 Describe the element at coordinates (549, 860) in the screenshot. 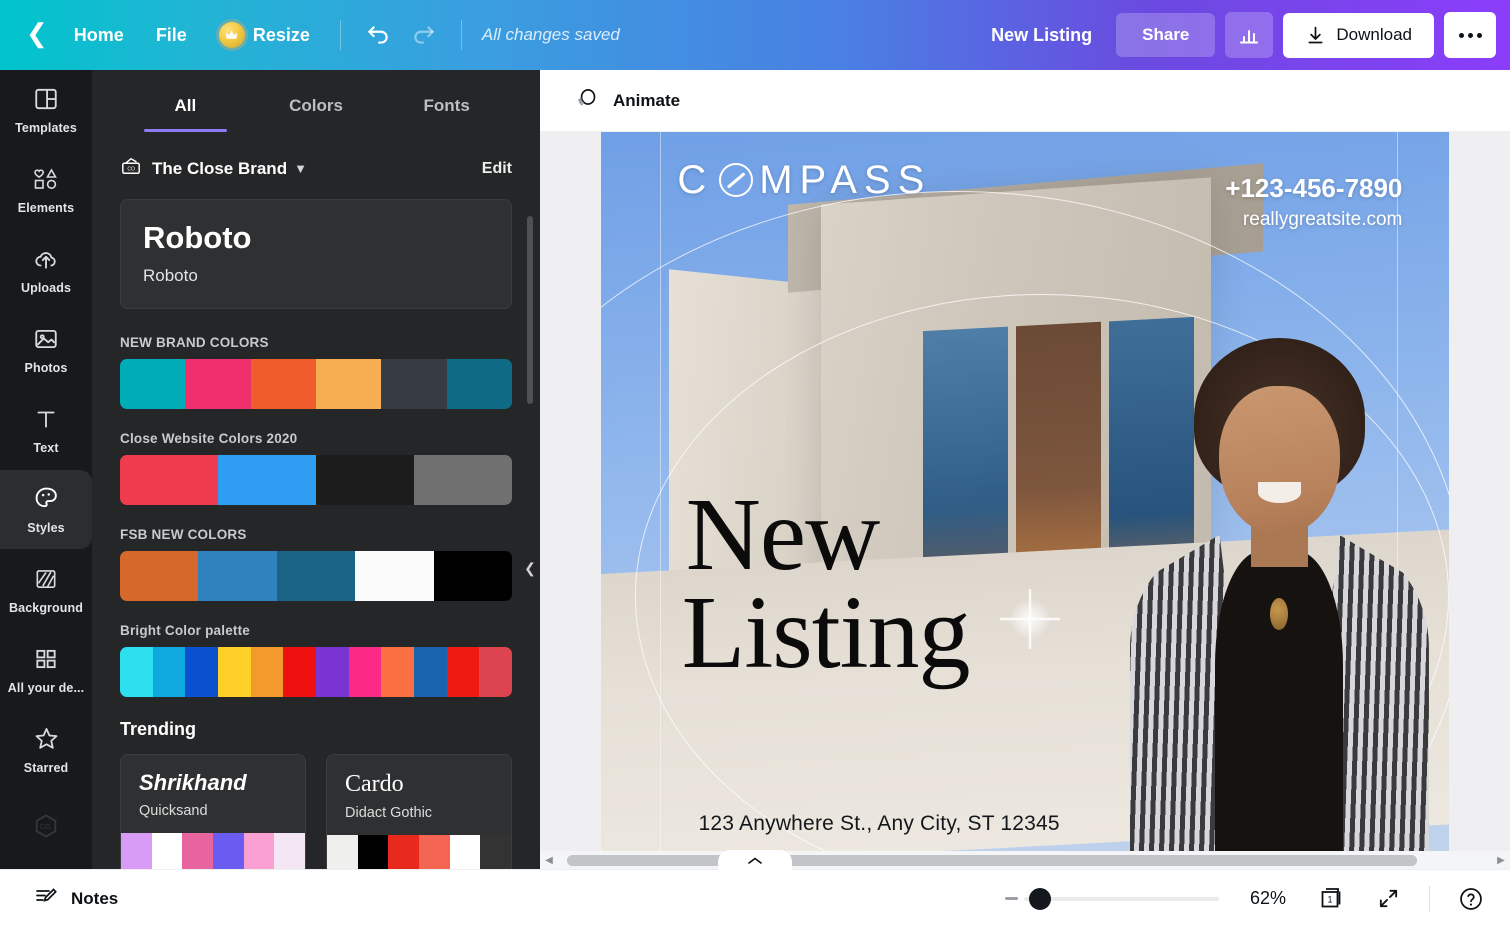

I see `scroll-left-arrow-icon: ◀` at that location.